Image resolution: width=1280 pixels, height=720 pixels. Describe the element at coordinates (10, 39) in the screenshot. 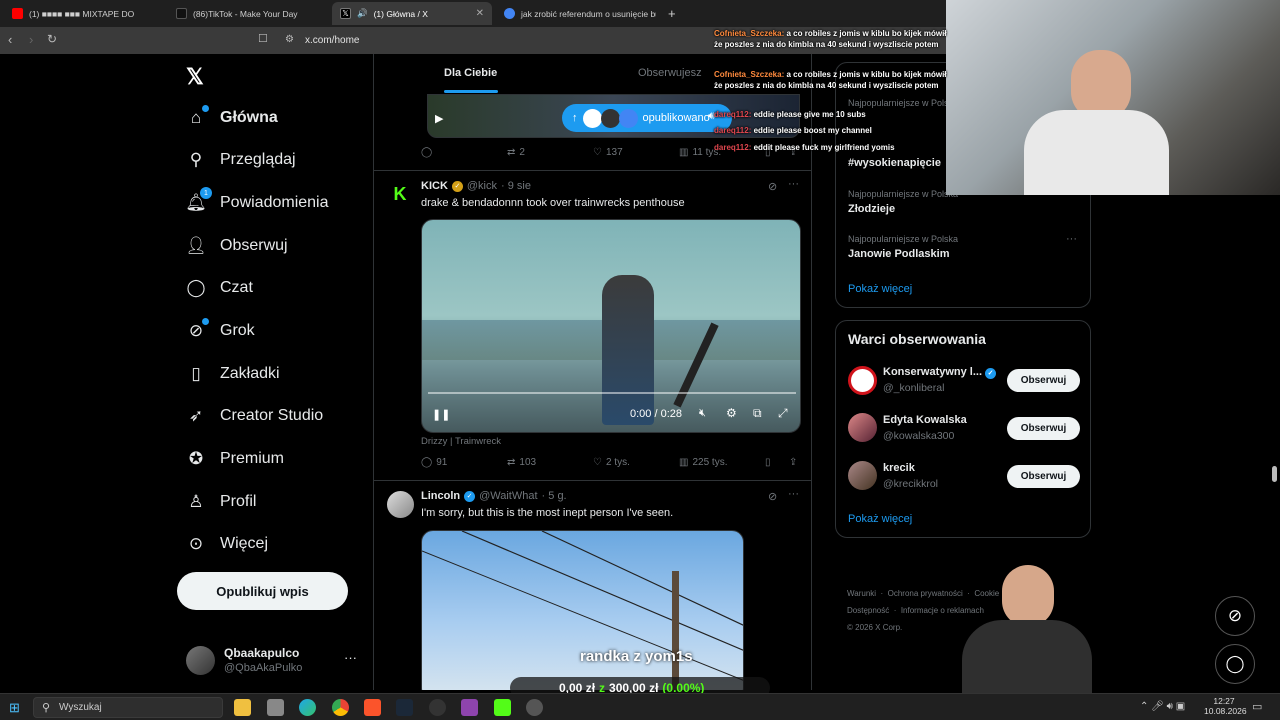

I see `back-icon: ‹` at that location.